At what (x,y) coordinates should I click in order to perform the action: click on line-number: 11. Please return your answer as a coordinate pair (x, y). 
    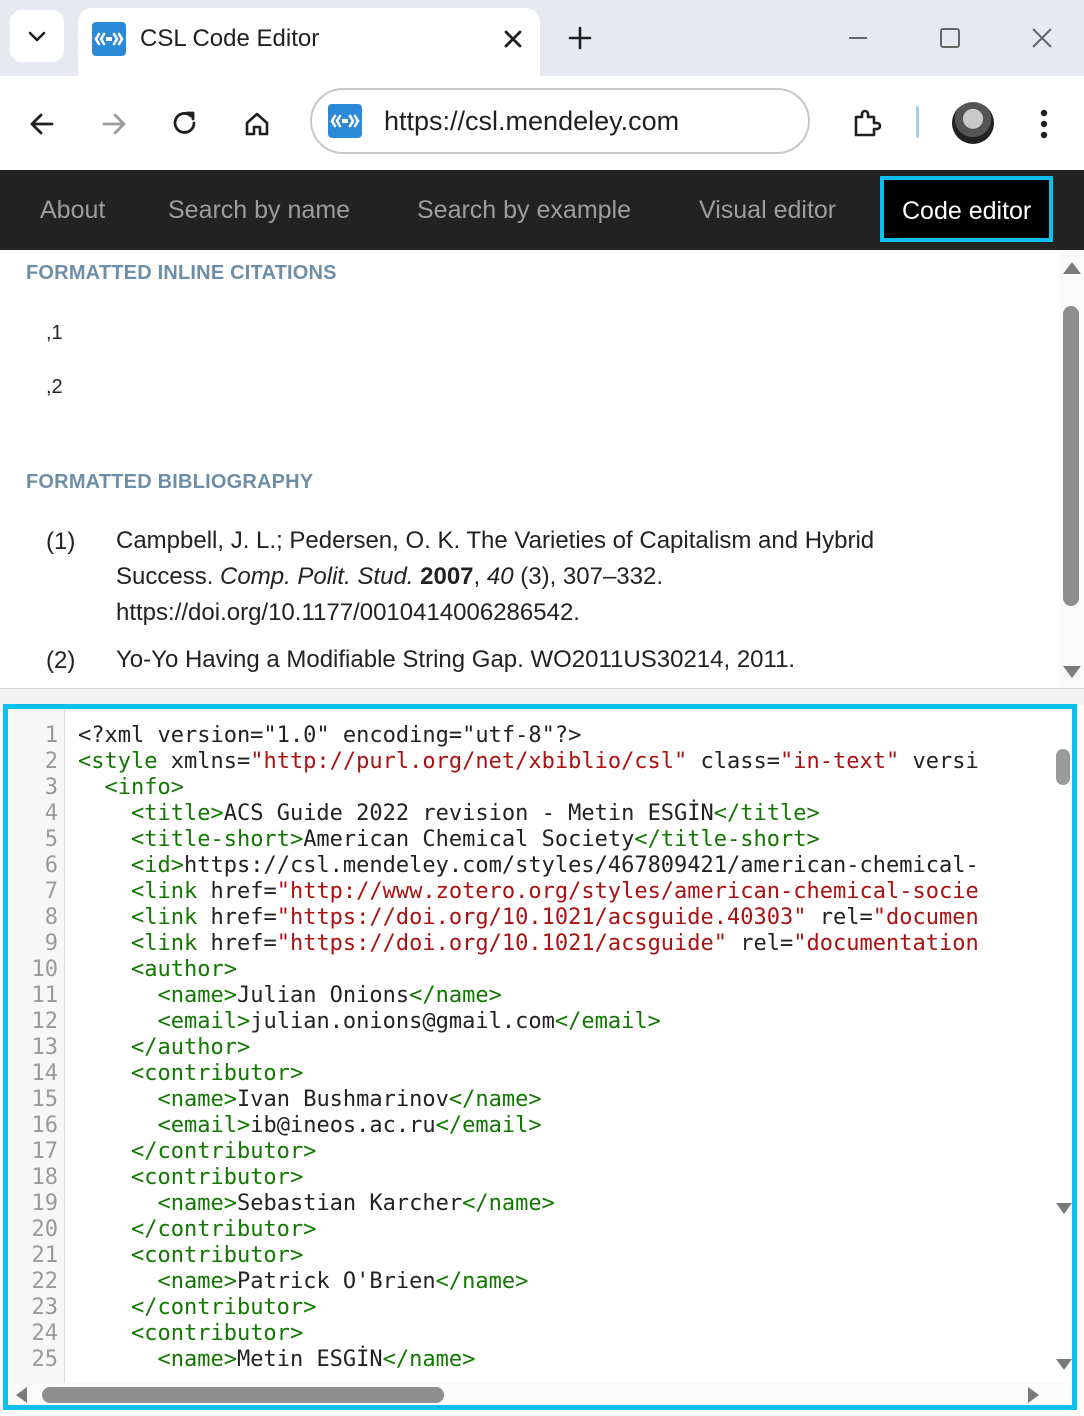
    Looking at the image, I should click on (45, 995).